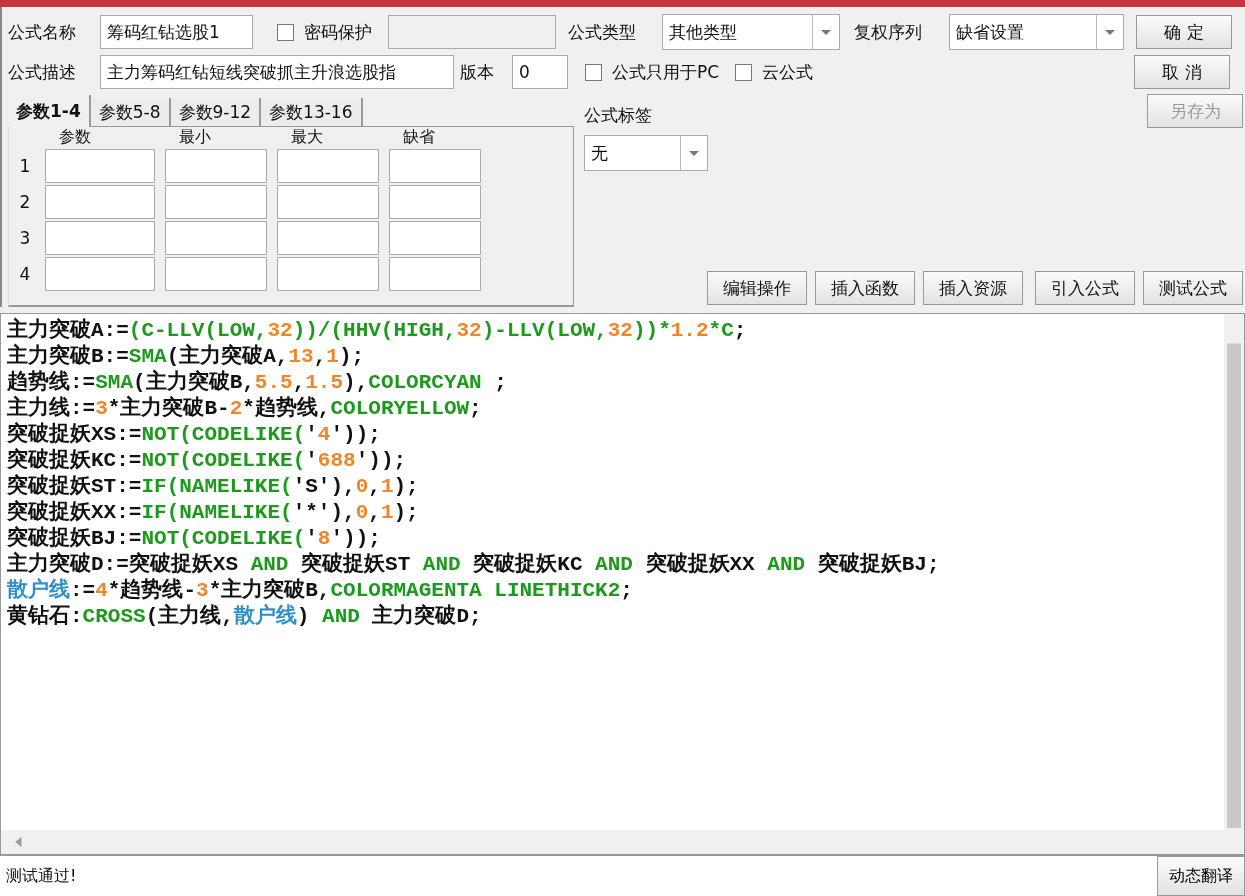 The width and height of the screenshot is (1245, 896). I want to click on type-select: 其他类型, so click(751, 32).